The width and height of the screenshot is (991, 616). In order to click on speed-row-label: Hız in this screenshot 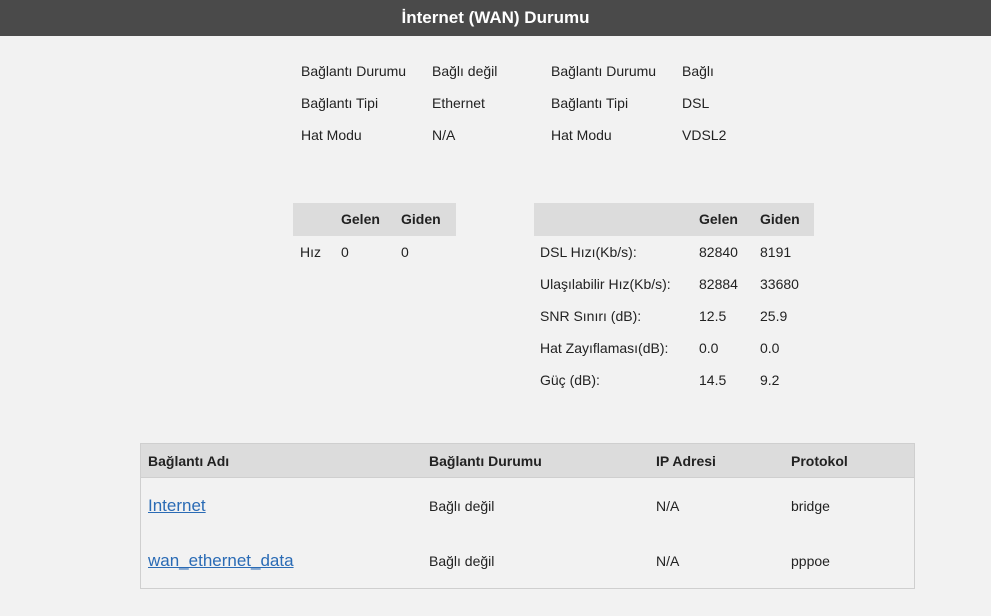, I will do `click(310, 252)`.